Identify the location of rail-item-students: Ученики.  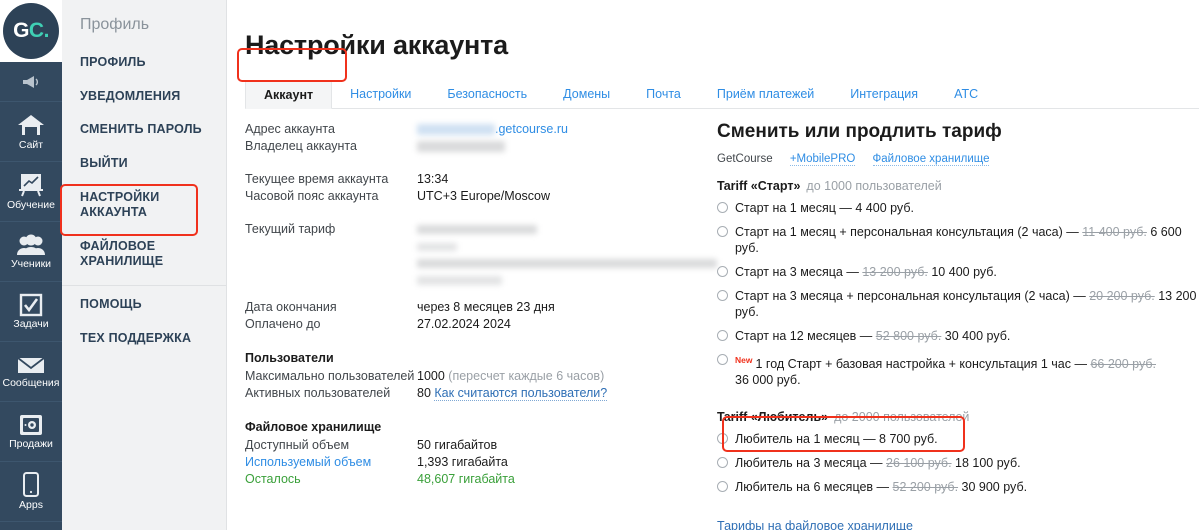
(31, 252).